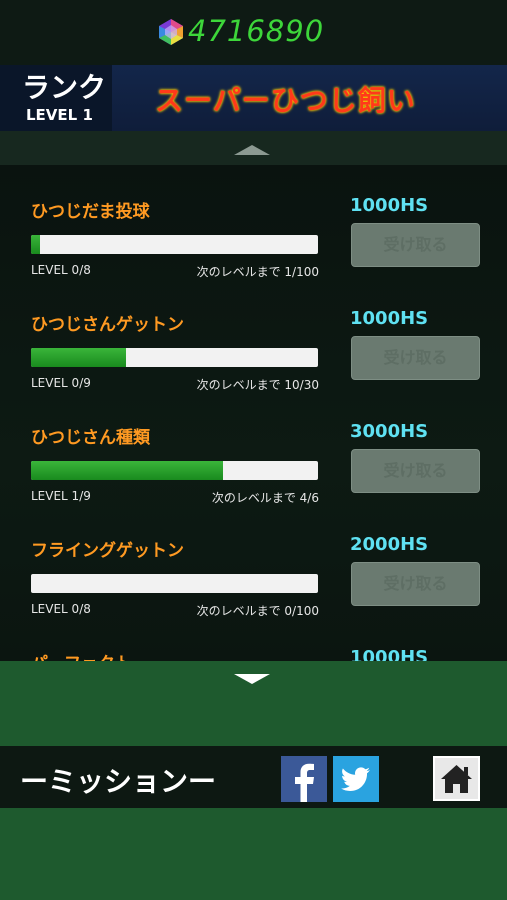 This screenshot has height=900, width=507. I want to click on mission-name: ひつじさん種類, so click(90, 438).